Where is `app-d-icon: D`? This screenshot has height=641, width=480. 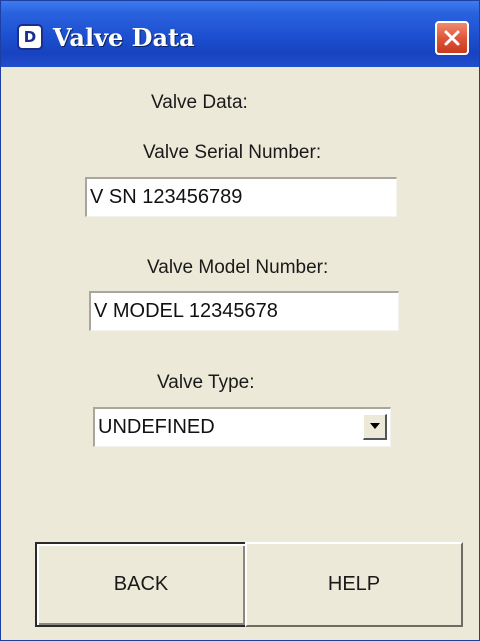
app-d-icon: D is located at coordinates (30, 37).